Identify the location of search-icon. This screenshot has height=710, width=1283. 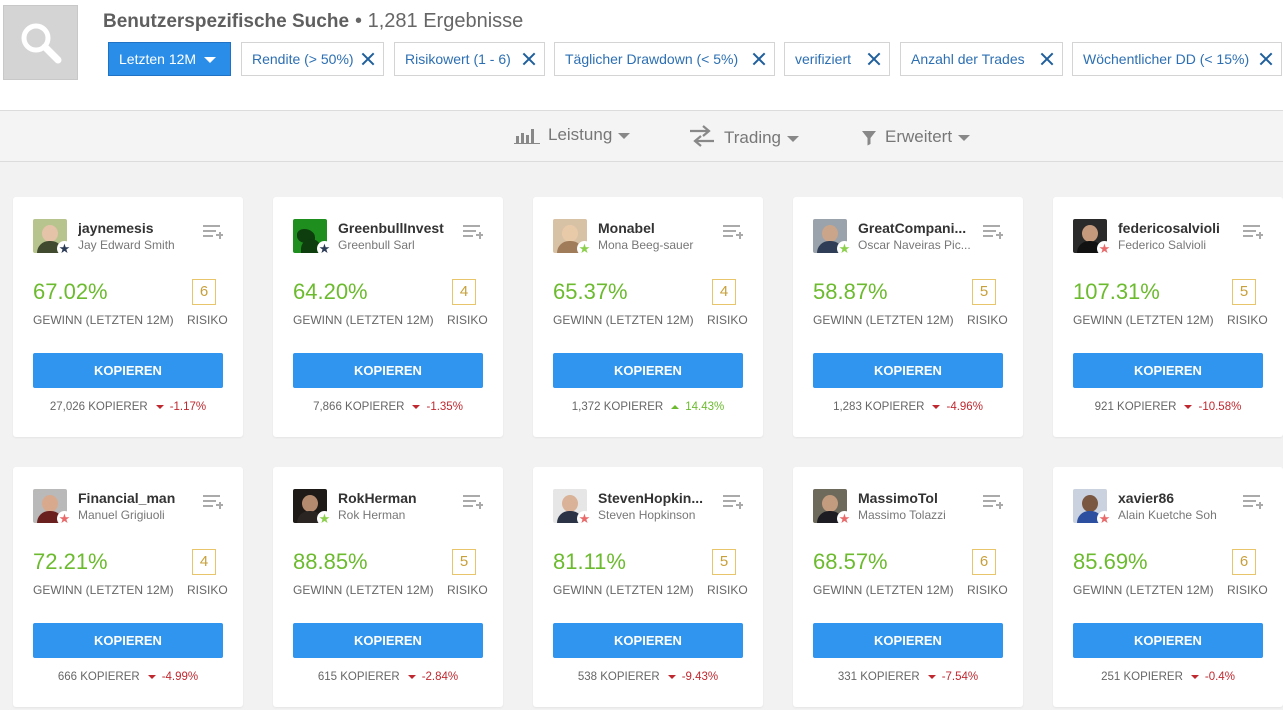
(41, 43).